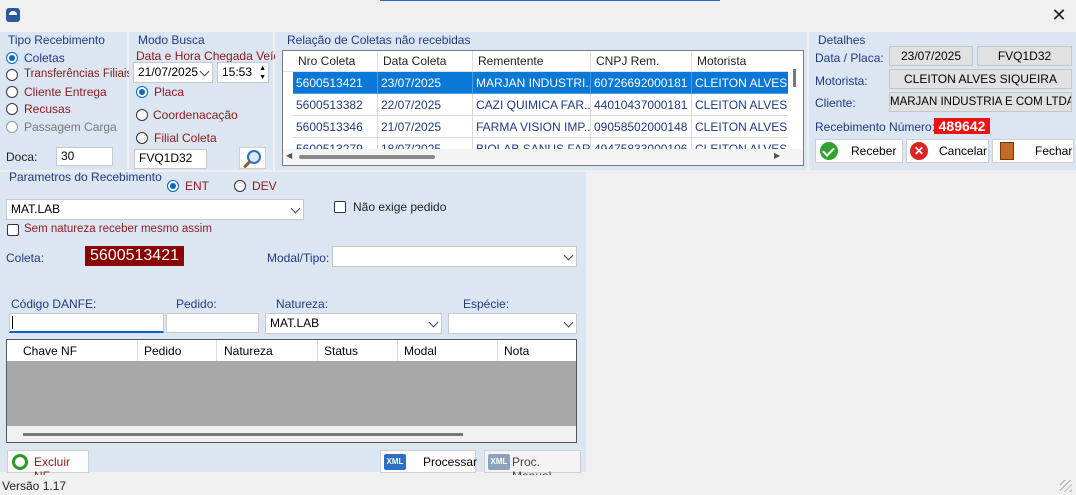 Image resolution: width=1076 pixels, height=495 pixels. What do you see at coordinates (50, 351) in the screenshot?
I see `nf-col-chave: Chave NF` at bounding box center [50, 351].